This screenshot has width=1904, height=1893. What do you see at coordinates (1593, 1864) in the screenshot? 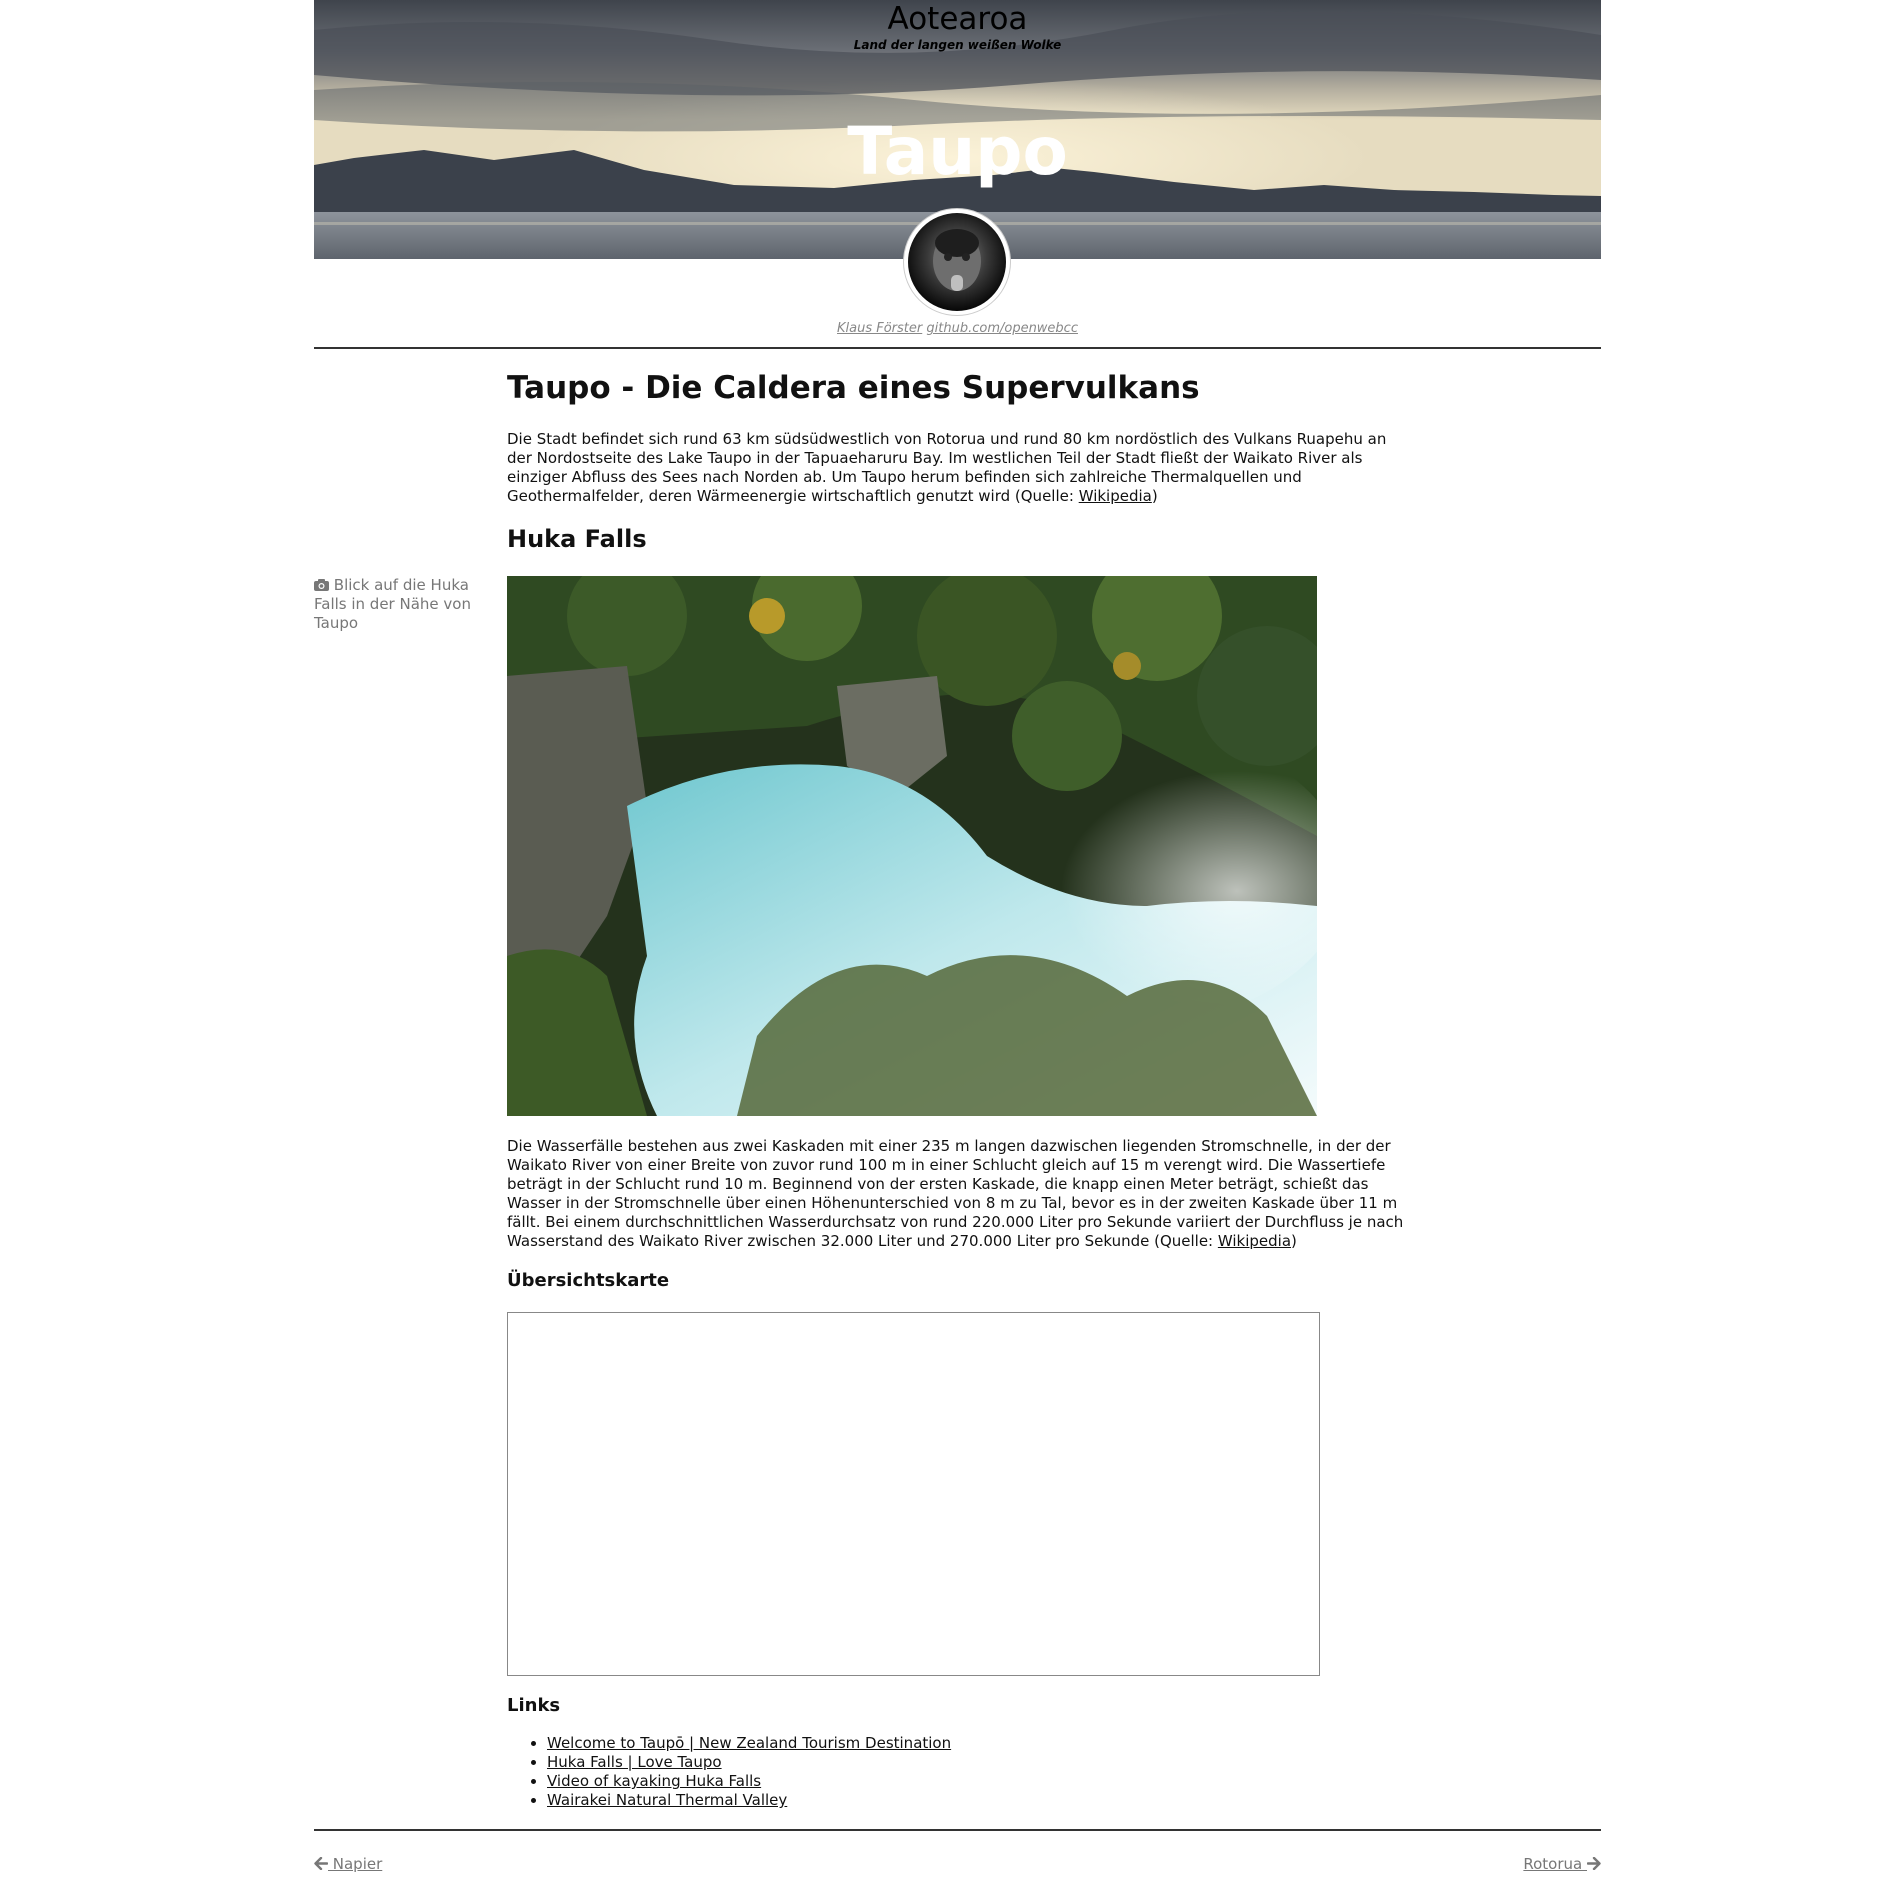
I see `arrow-right-icon` at bounding box center [1593, 1864].